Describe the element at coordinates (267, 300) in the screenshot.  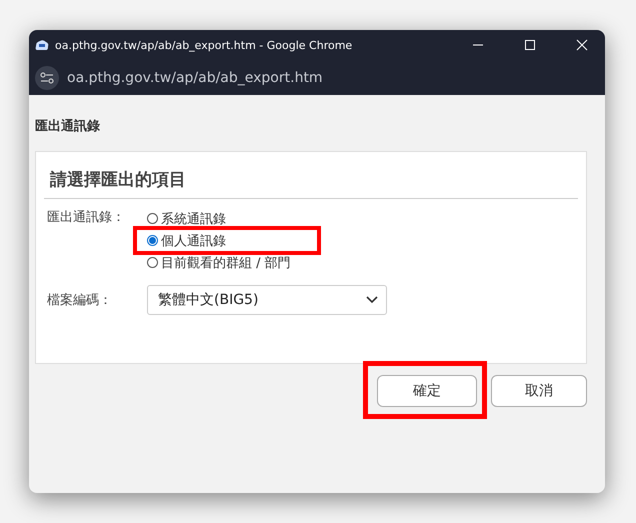
I see `encoding-select: 繁體中文(BIG5)` at that location.